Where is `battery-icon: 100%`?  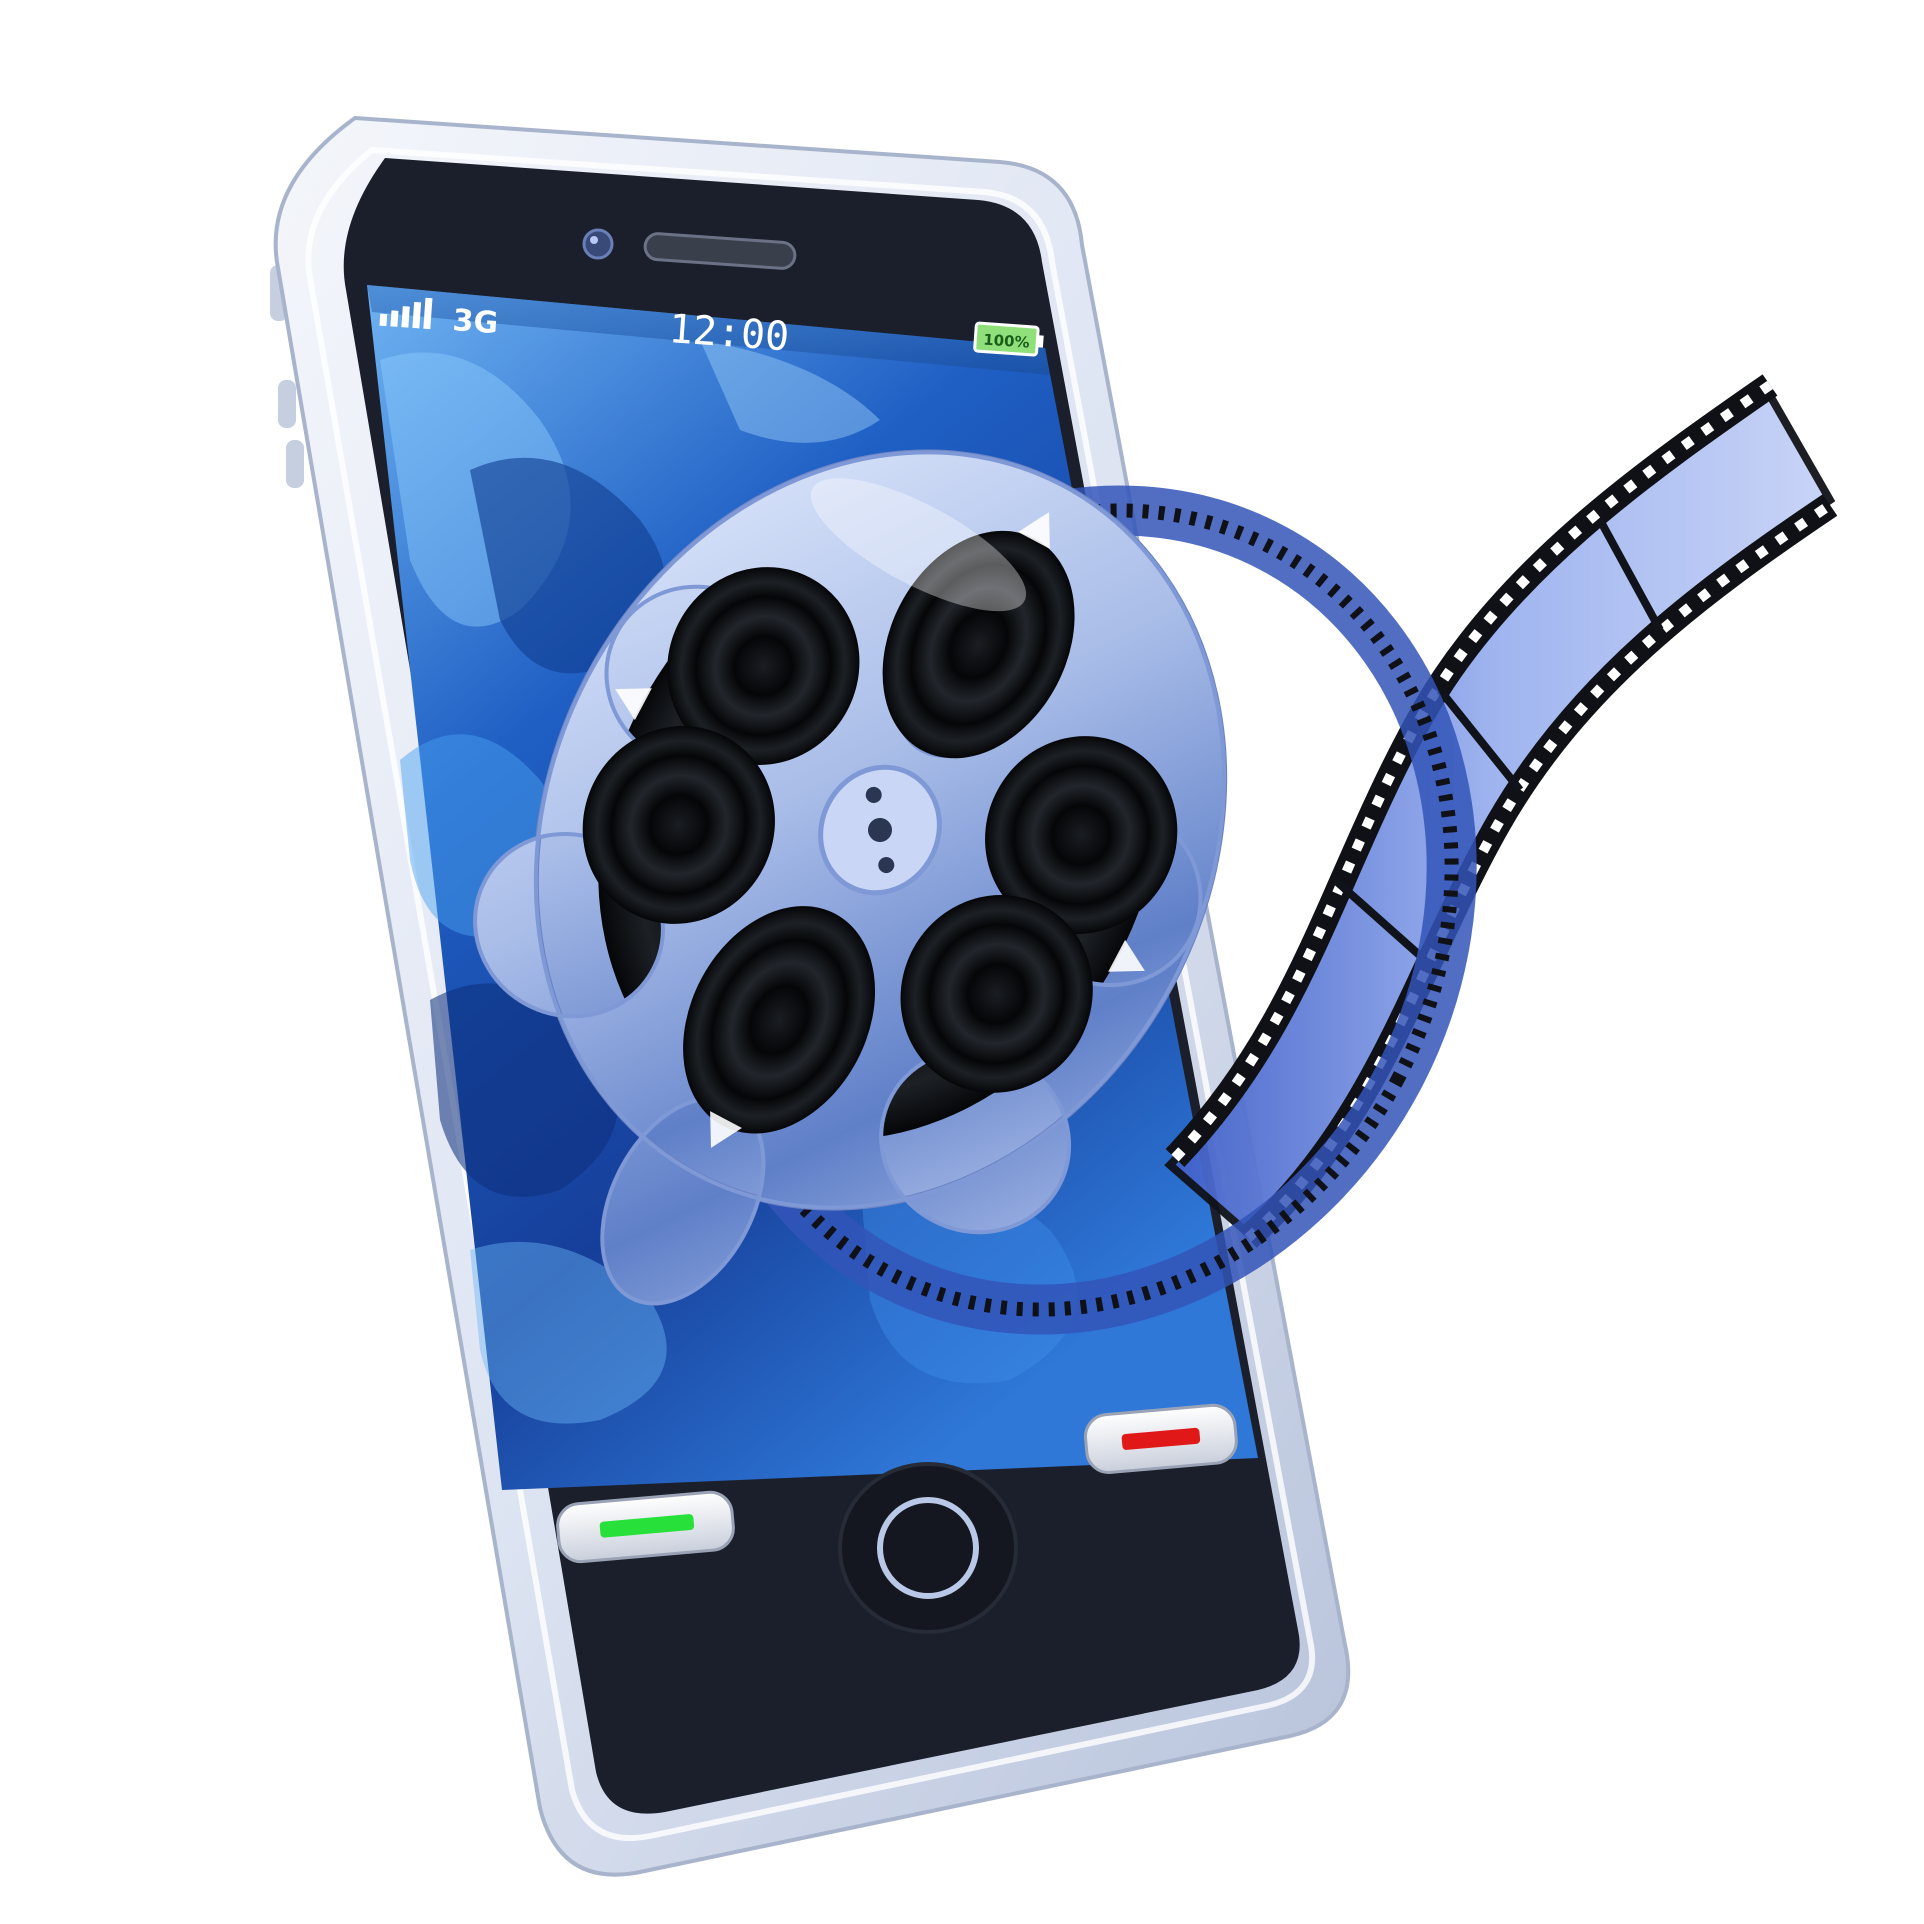
battery-icon: 100% is located at coordinates (1008, 339).